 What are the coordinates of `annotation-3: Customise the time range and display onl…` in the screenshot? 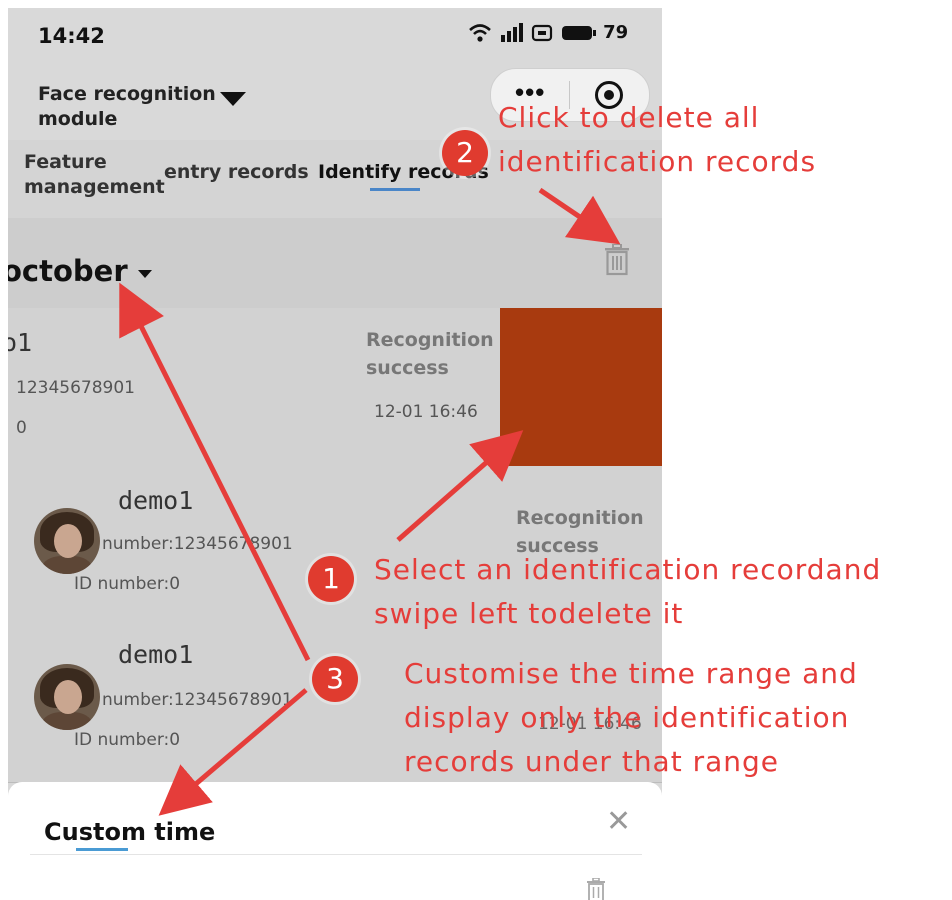 It's located at (631, 717).